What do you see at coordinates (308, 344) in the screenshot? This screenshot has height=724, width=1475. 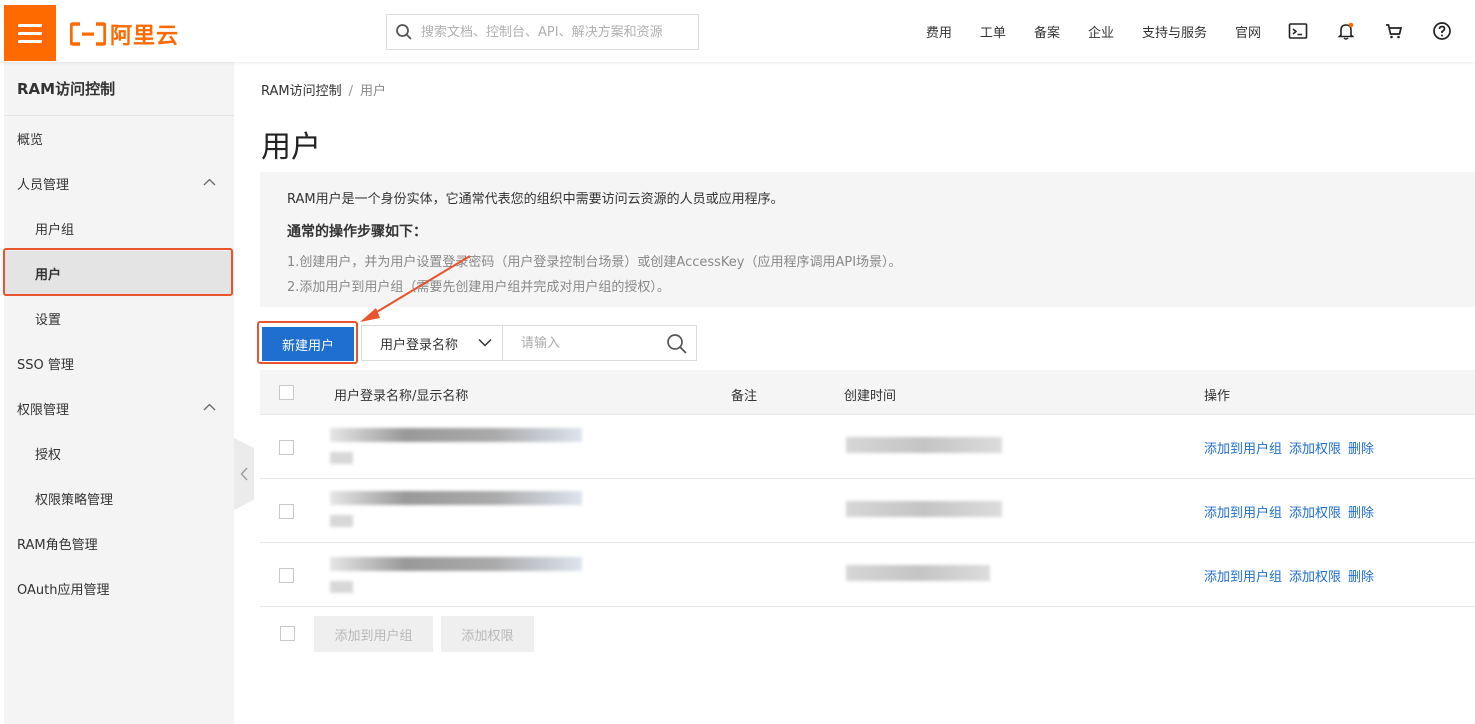 I see `create-user-button: 新建用户` at bounding box center [308, 344].